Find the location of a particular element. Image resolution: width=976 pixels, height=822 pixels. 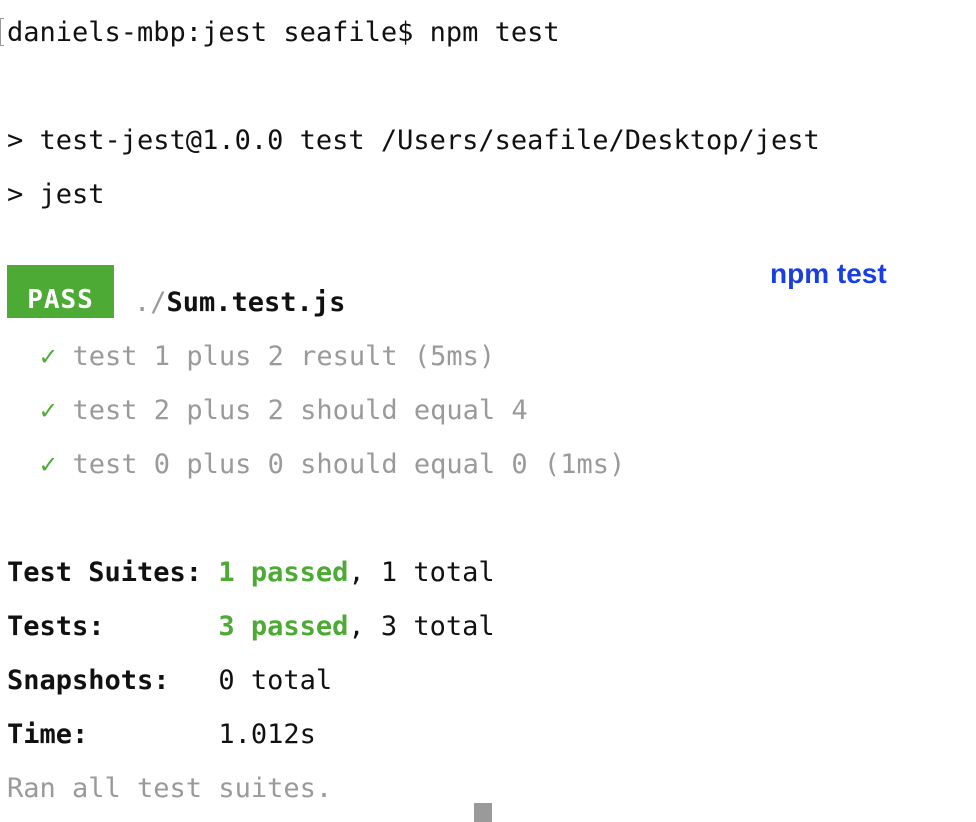

summary-time: Time: 1.012s is located at coordinates (161, 735).